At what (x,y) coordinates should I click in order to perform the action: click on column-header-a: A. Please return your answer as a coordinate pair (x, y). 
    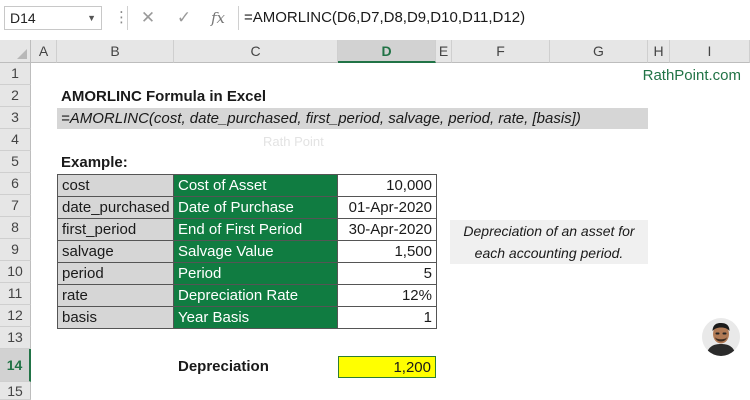
    Looking at the image, I should click on (44, 51).